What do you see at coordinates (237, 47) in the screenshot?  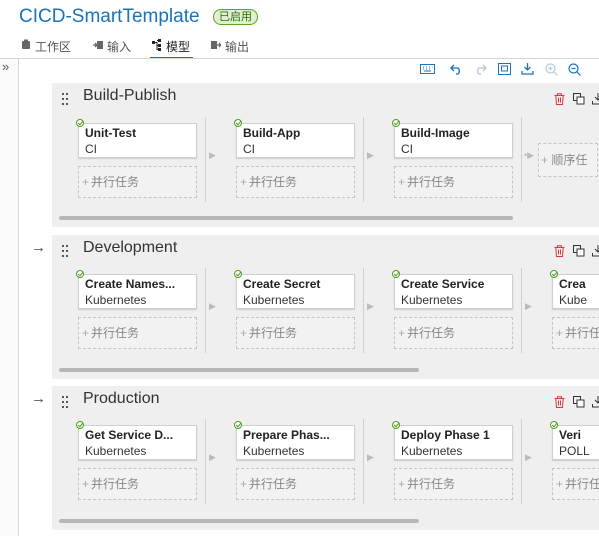 I see `tab-label: 输出` at bounding box center [237, 47].